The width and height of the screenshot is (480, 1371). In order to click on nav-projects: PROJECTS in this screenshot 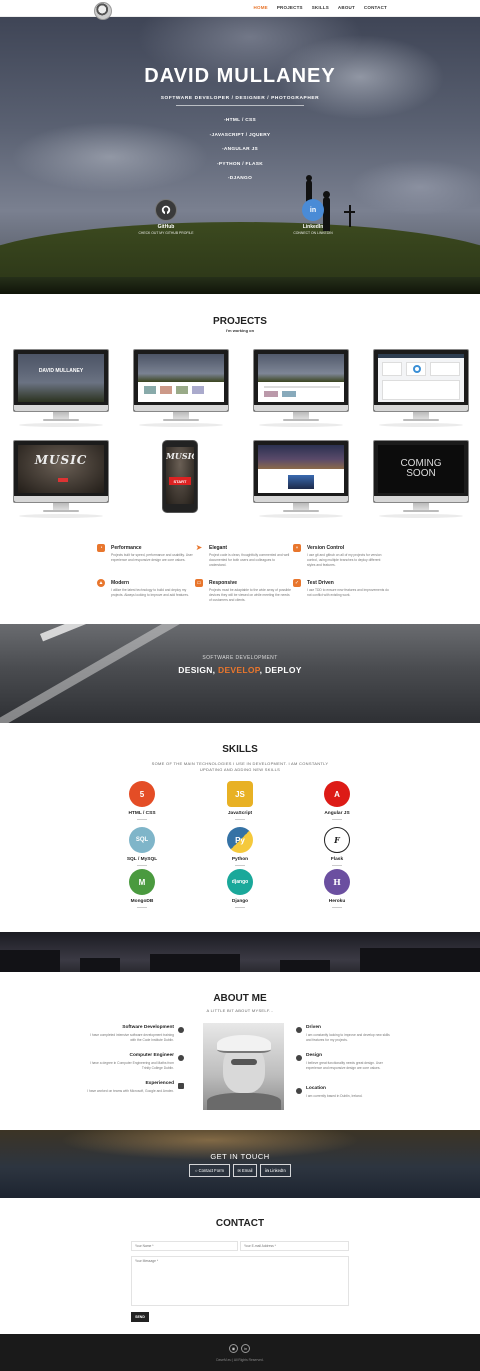, I will do `click(290, 7)`.